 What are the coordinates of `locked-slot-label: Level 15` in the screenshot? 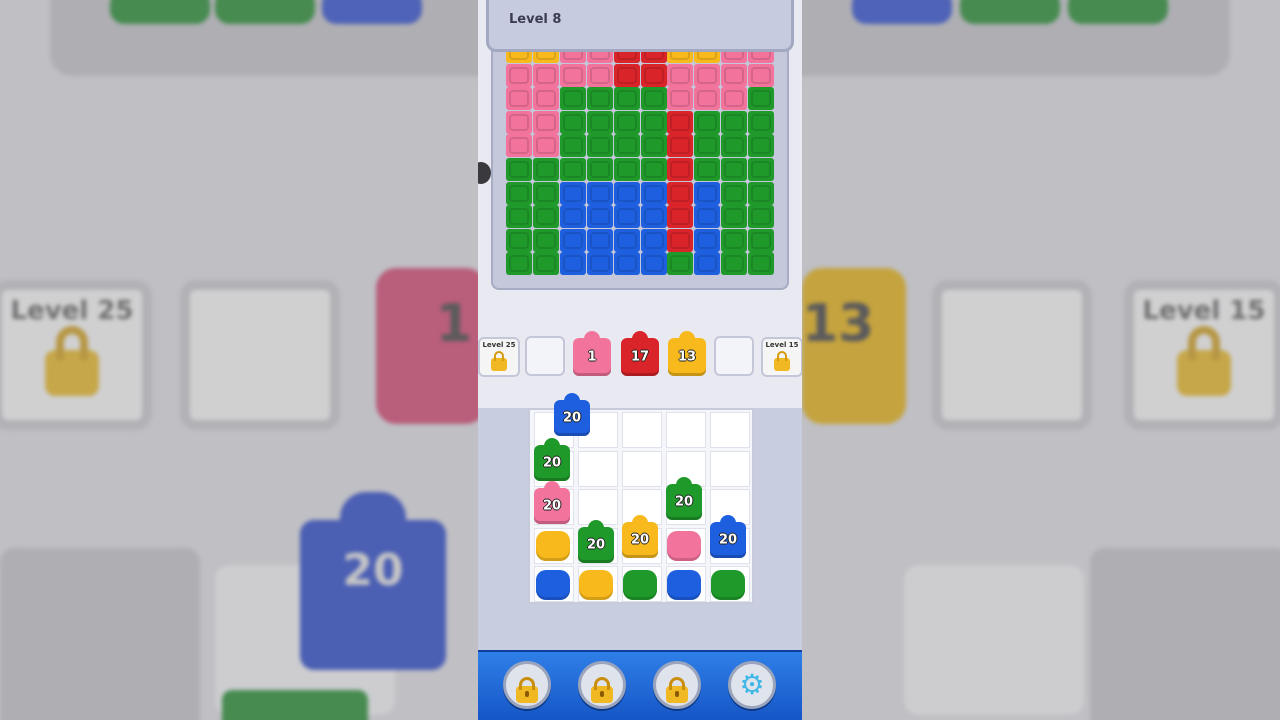 It's located at (782, 345).